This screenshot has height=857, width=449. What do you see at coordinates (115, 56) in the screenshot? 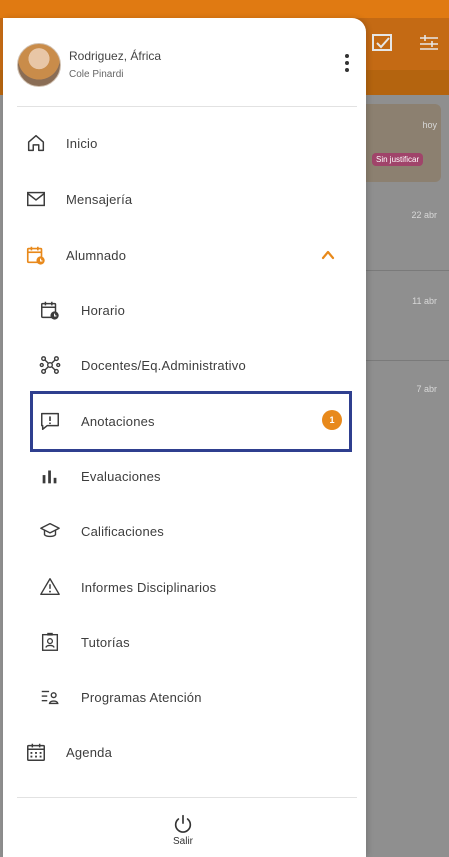
I see `profile-name: Rodriguez, África` at bounding box center [115, 56].